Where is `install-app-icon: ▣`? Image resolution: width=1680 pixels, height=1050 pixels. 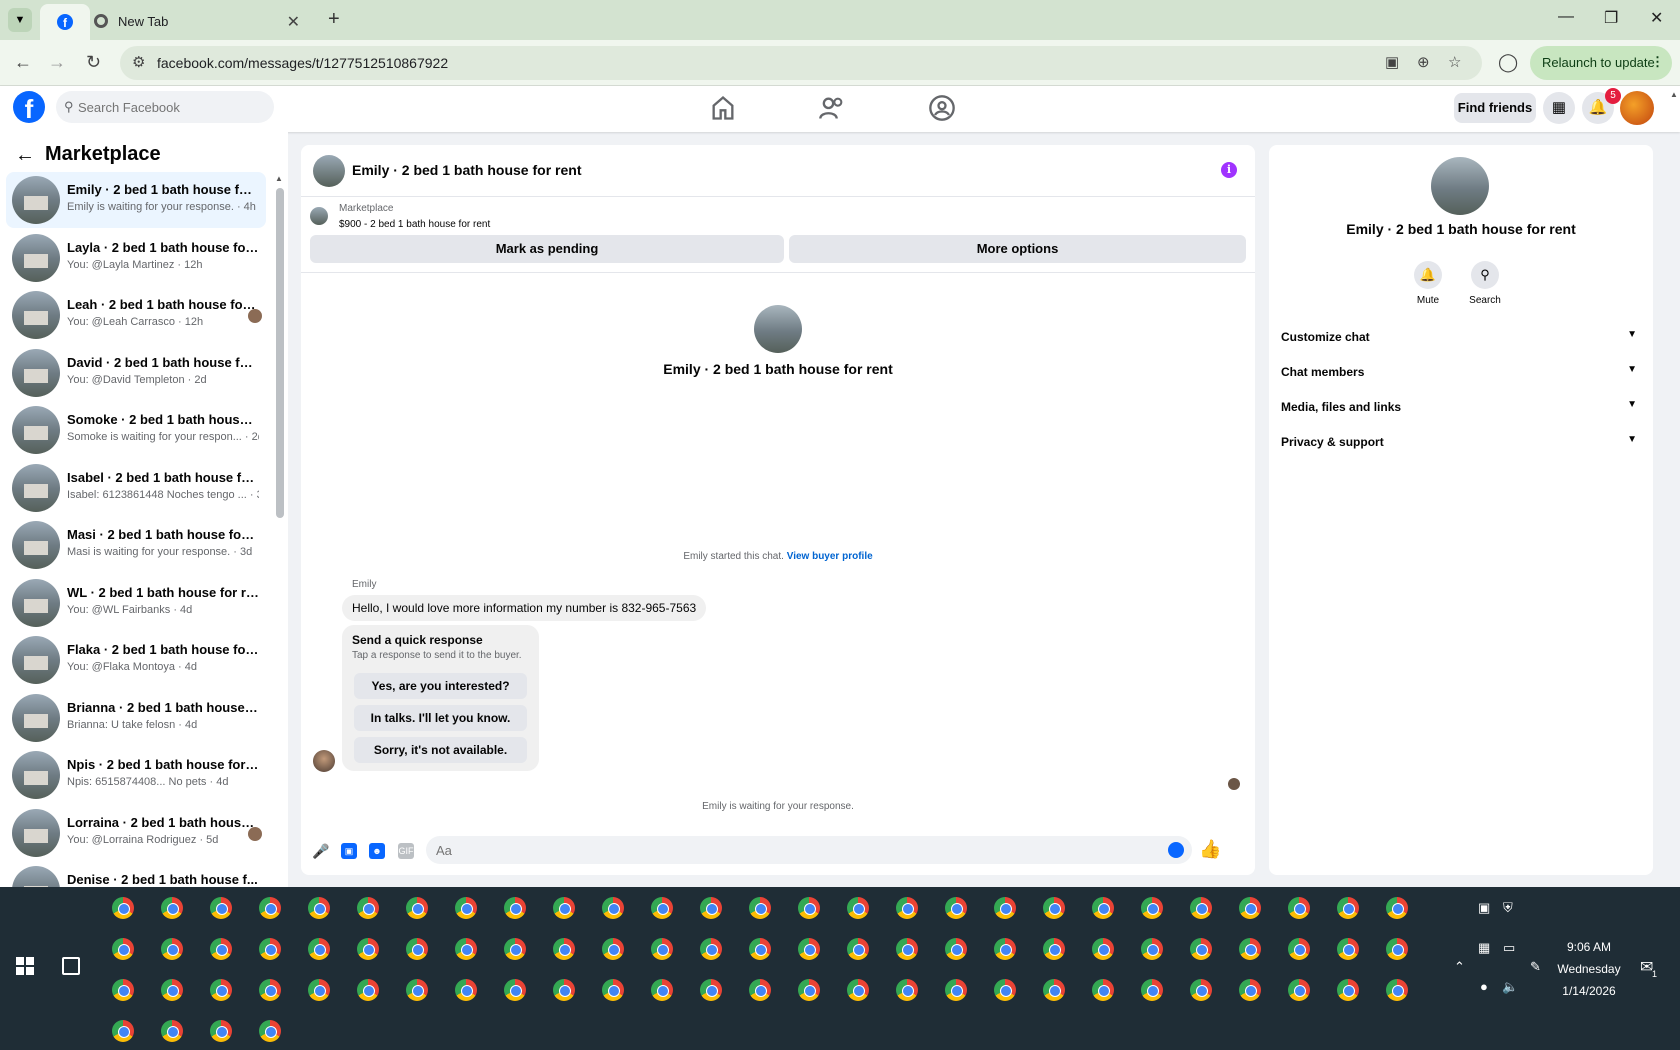 install-app-icon: ▣ is located at coordinates (1392, 62).